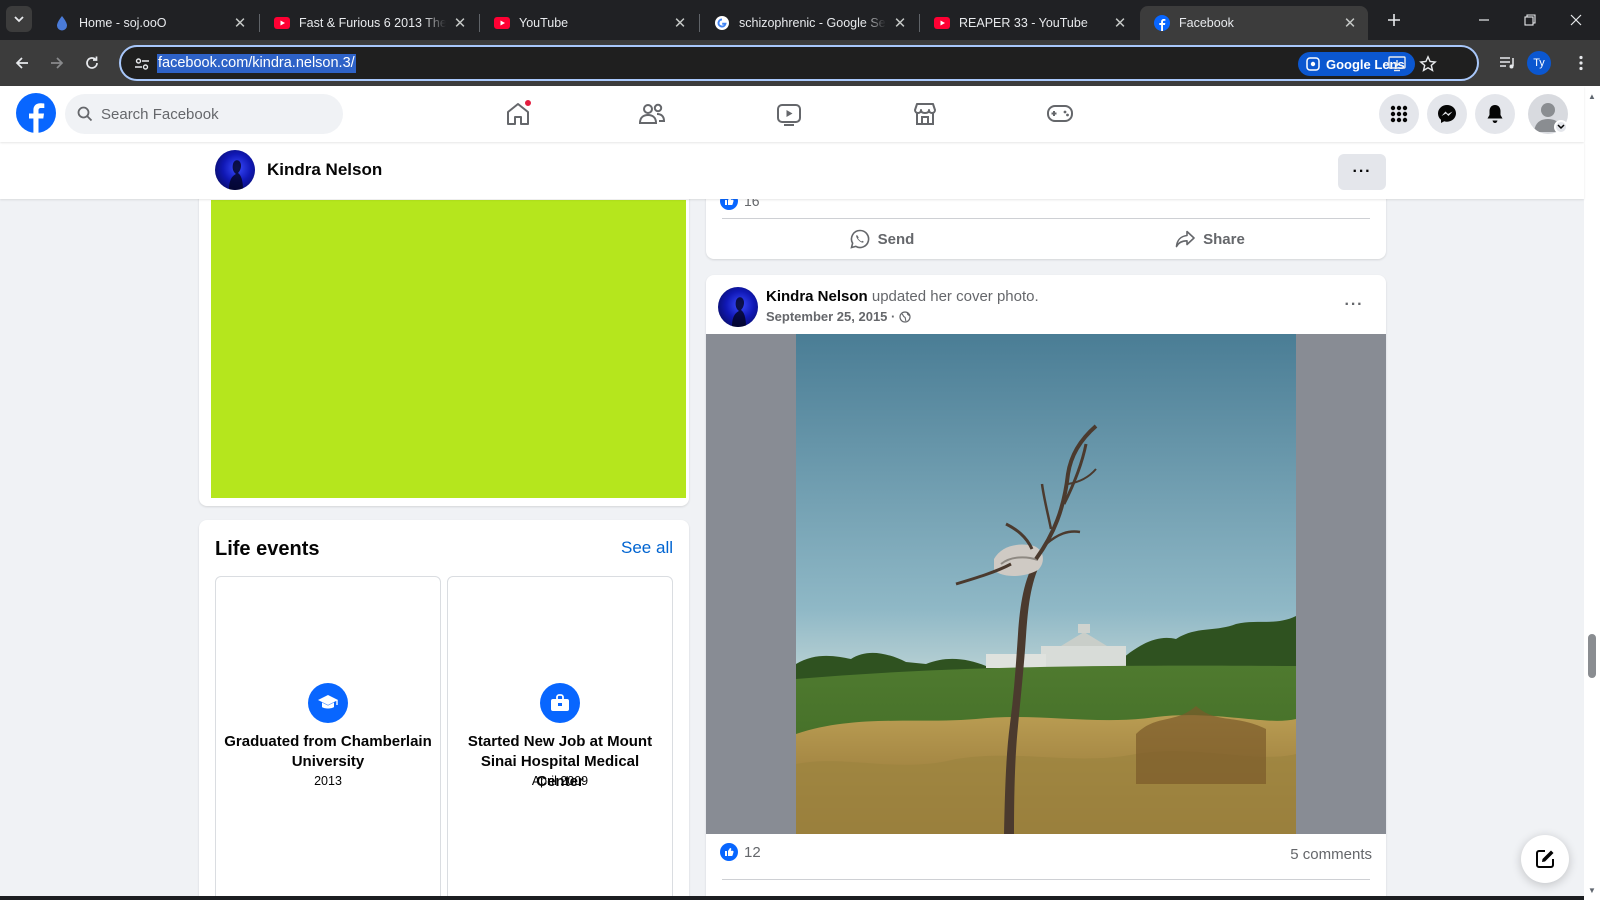 The width and height of the screenshot is (1600, 900). Describe the element at coordinates (328, 703) in the screenshot. I see `graduation-cap-icon` at that location.